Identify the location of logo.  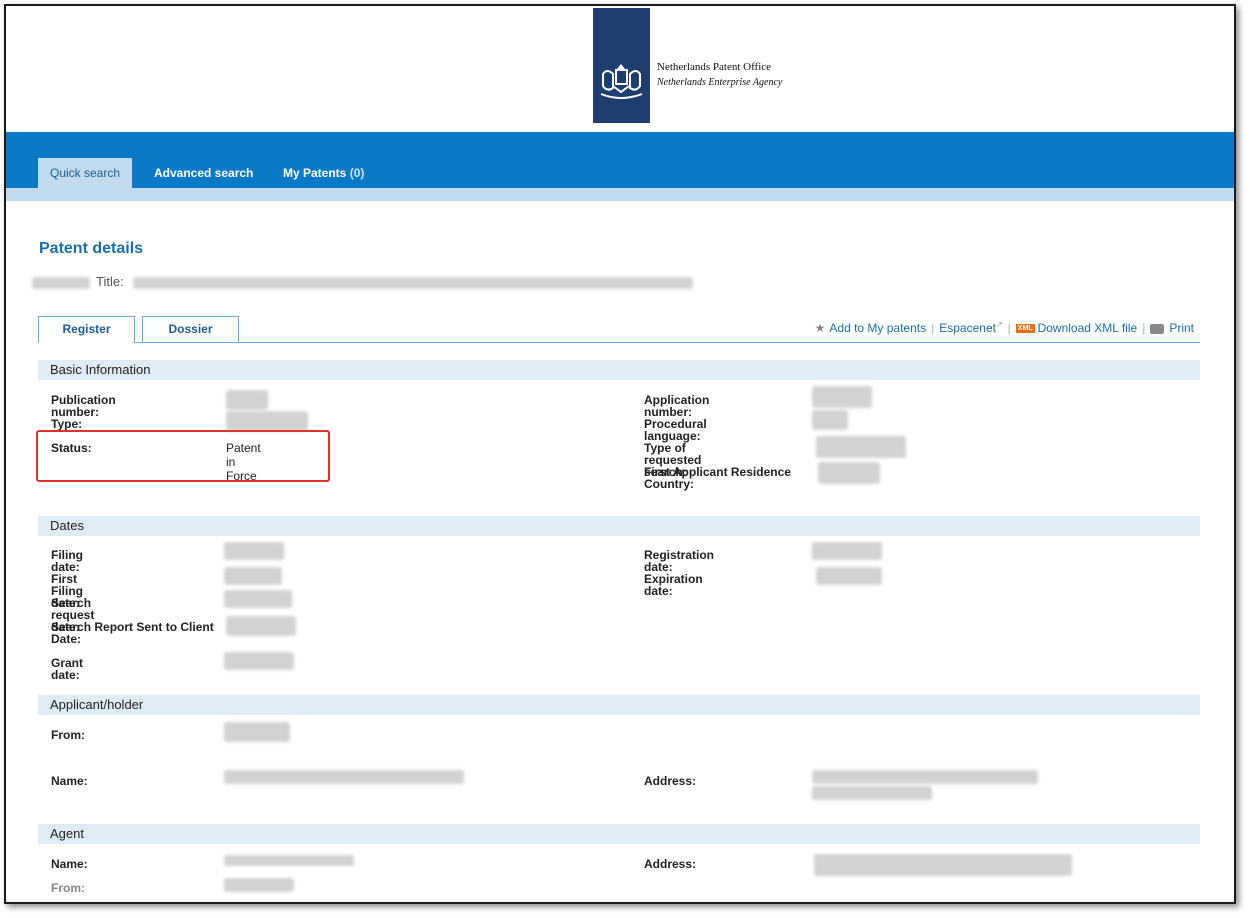
(621, 65).